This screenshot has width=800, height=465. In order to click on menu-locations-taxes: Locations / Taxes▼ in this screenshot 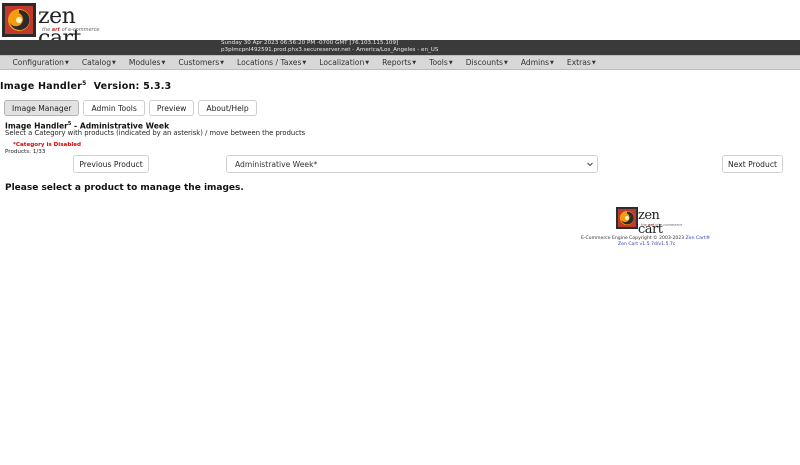, I will do `click(272, 63)`.